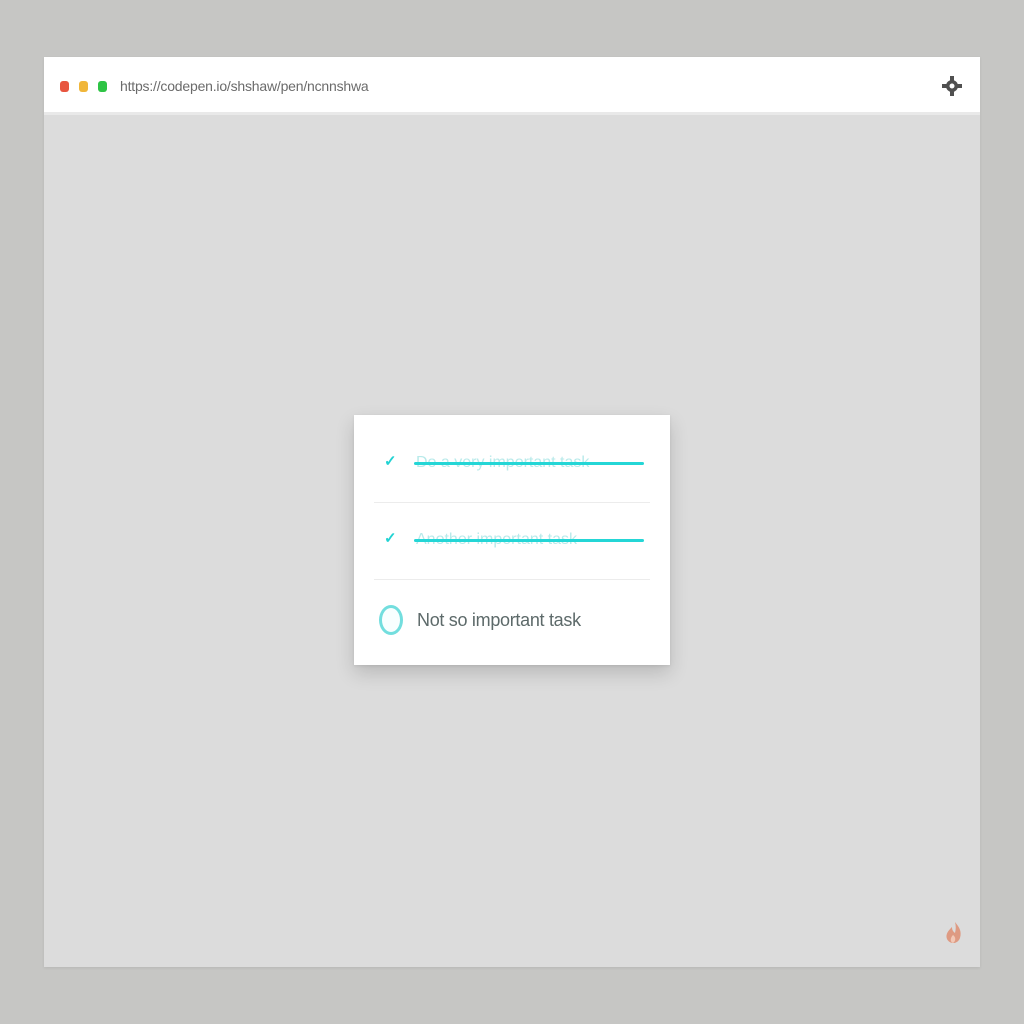 The image size is (1024, 1024). What do you see at coordinates (64, 86) in the screenshot?
I see `close-window-button` at bounding box center [64, 86].